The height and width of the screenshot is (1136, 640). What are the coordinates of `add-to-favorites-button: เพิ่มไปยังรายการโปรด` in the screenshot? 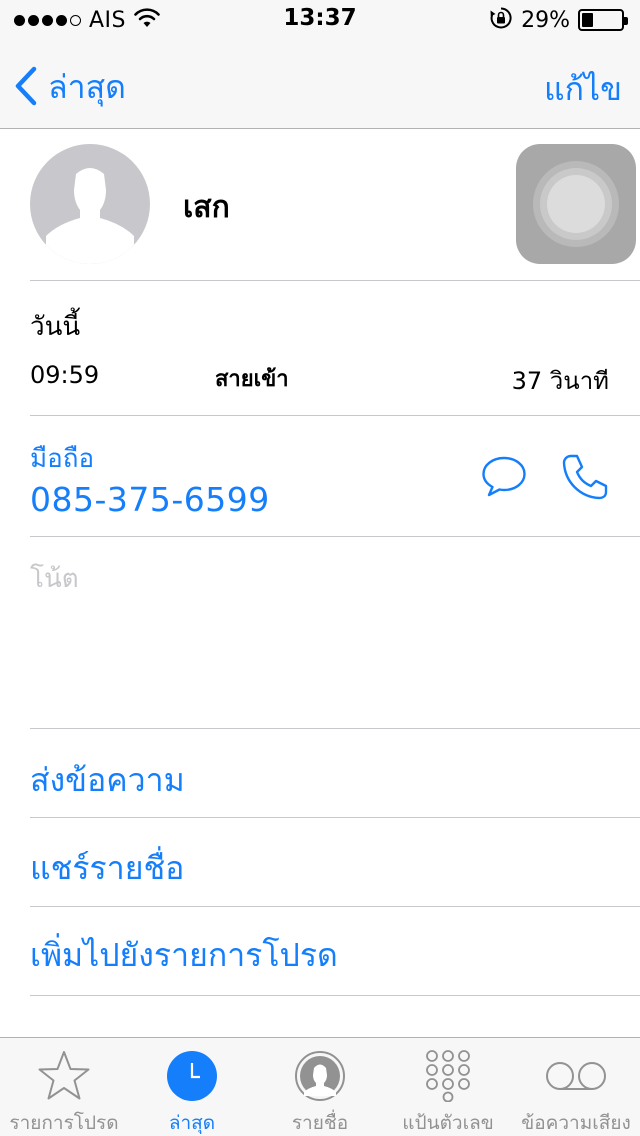 It's located at (184, 955).